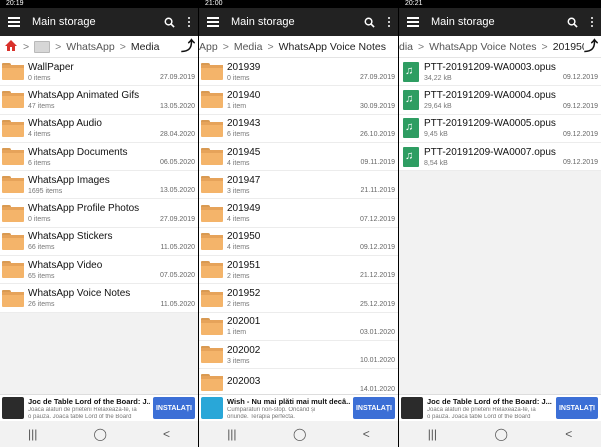  Describe the element at coordinates (298, 22) in the screenshot. I see `toolbar: Main storage` at that location.